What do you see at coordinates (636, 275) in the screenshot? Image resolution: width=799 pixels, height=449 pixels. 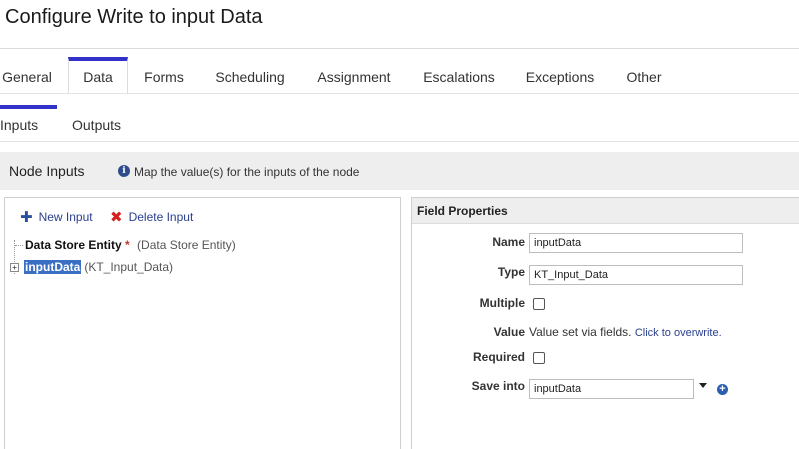 I see `type-field` at bounding box center [636, 275].